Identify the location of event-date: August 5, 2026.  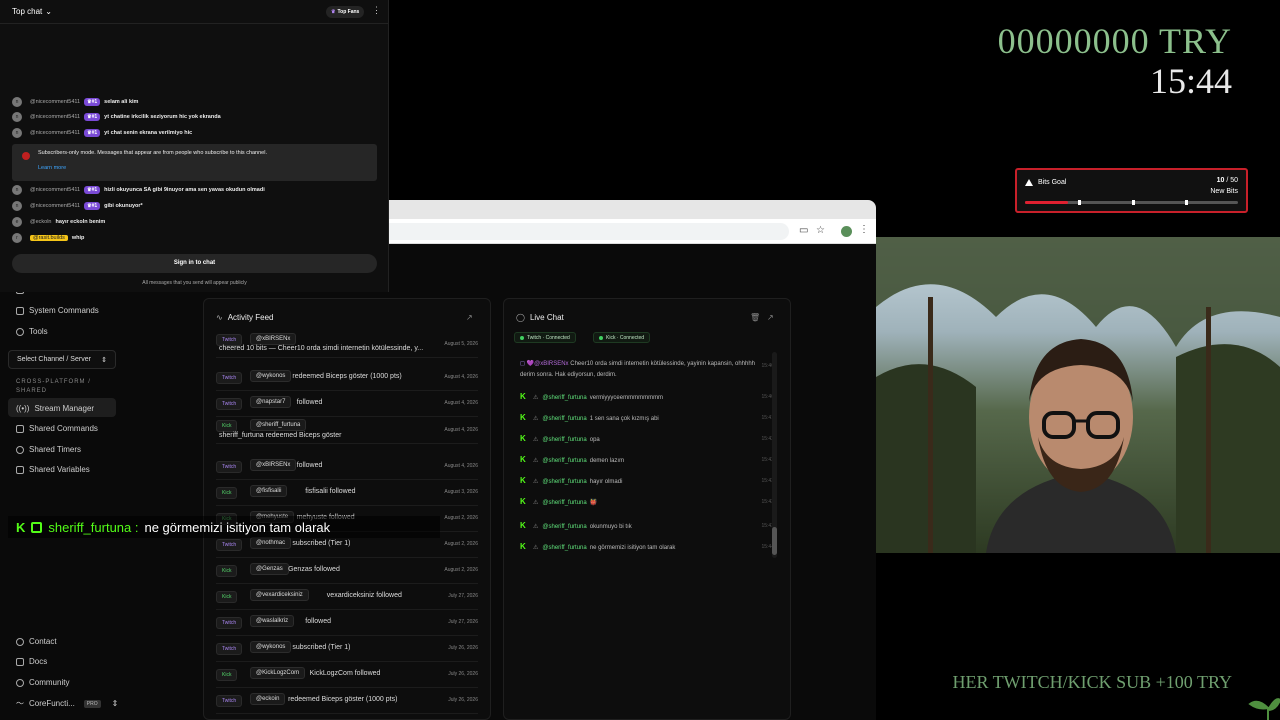
(461, 344).